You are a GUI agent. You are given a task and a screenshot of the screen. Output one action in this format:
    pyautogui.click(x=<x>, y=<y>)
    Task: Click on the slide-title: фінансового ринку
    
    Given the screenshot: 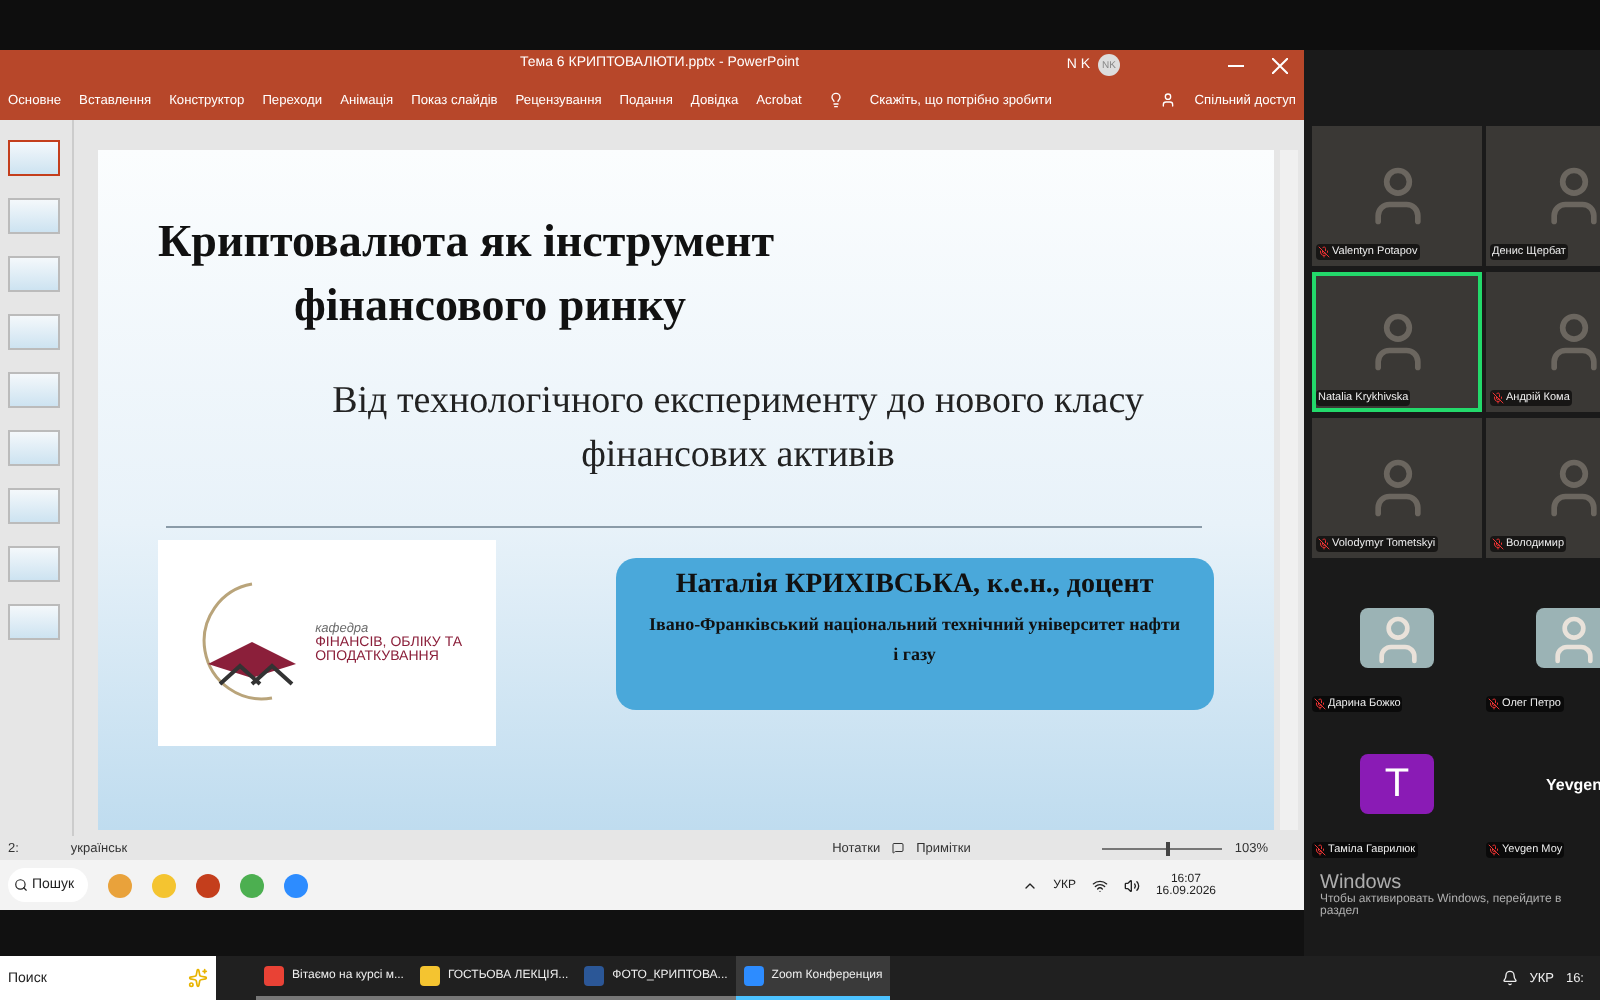 What is the action you would take?
    pyautogui.click(x=491, y=306)
    